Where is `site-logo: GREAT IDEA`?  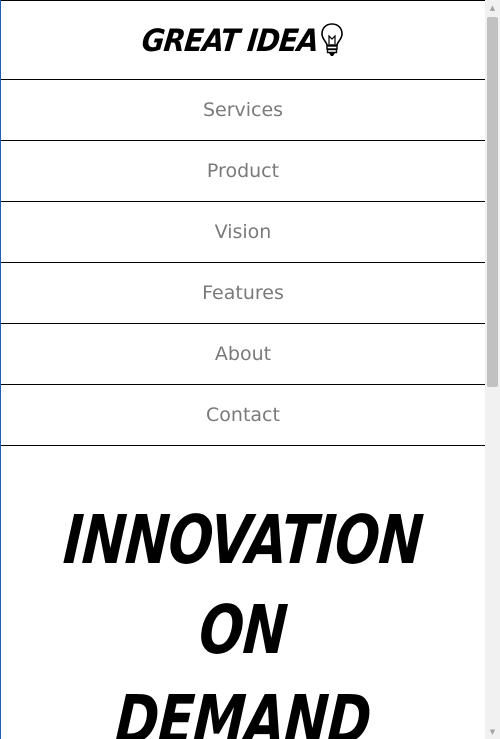 site-logo: GREAT IDEA is located at coordinates (242, 40).